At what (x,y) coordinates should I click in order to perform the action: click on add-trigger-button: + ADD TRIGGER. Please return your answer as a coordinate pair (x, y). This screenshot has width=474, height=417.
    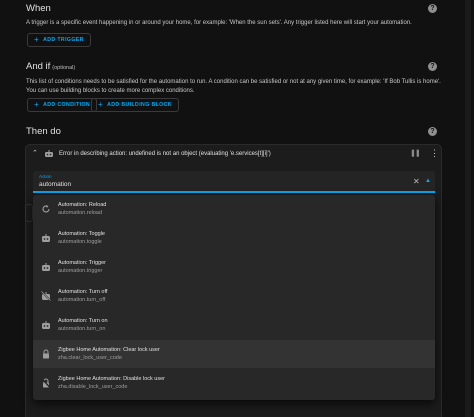
    Looking at the image, I should click on (59, 40).